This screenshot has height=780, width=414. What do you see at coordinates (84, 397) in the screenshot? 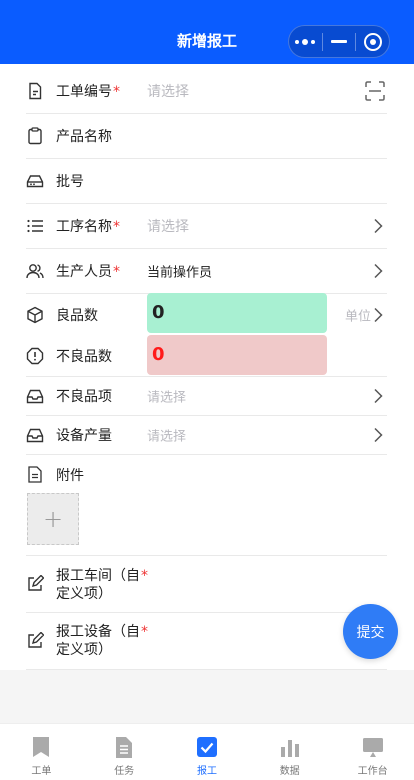
I see `defect-items-label: 不良品项` at bounding box center [84, 397].